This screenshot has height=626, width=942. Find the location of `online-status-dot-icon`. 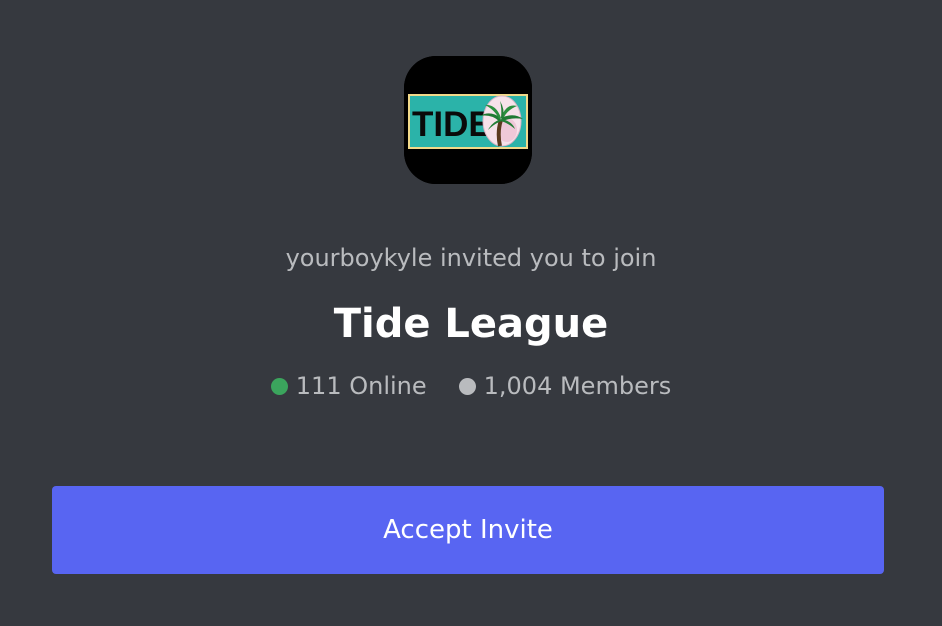

online-status-dot-icon is located at coordinates (279, 386).